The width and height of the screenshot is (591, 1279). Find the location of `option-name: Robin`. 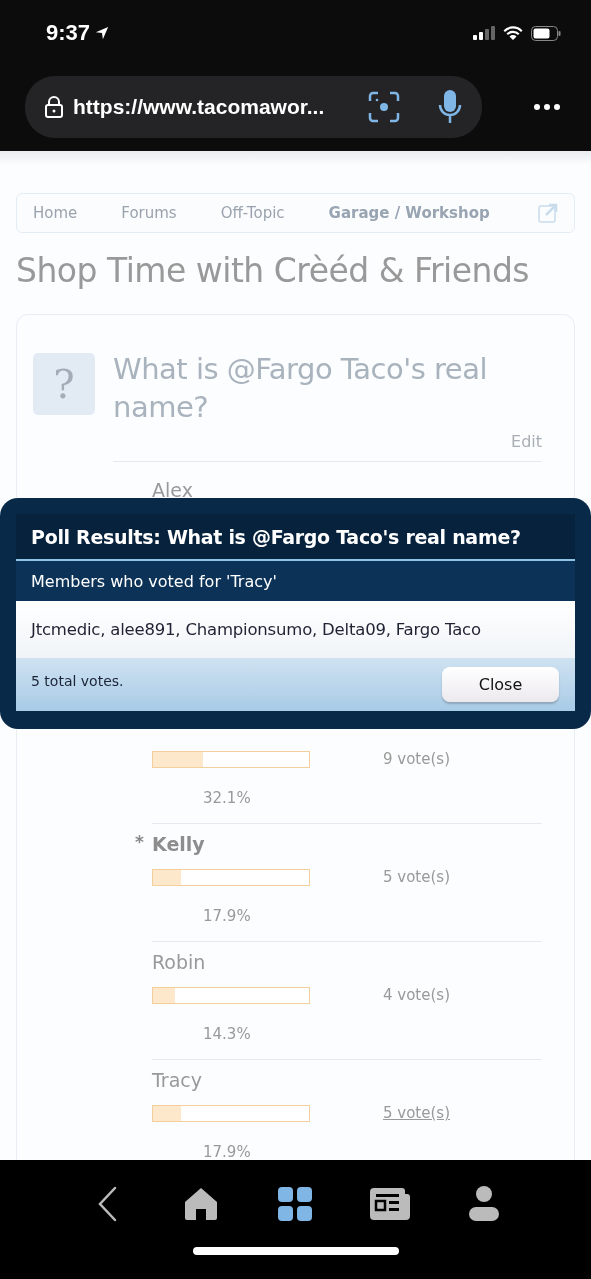

option-name: Robin is located at coordinates (179, 962).